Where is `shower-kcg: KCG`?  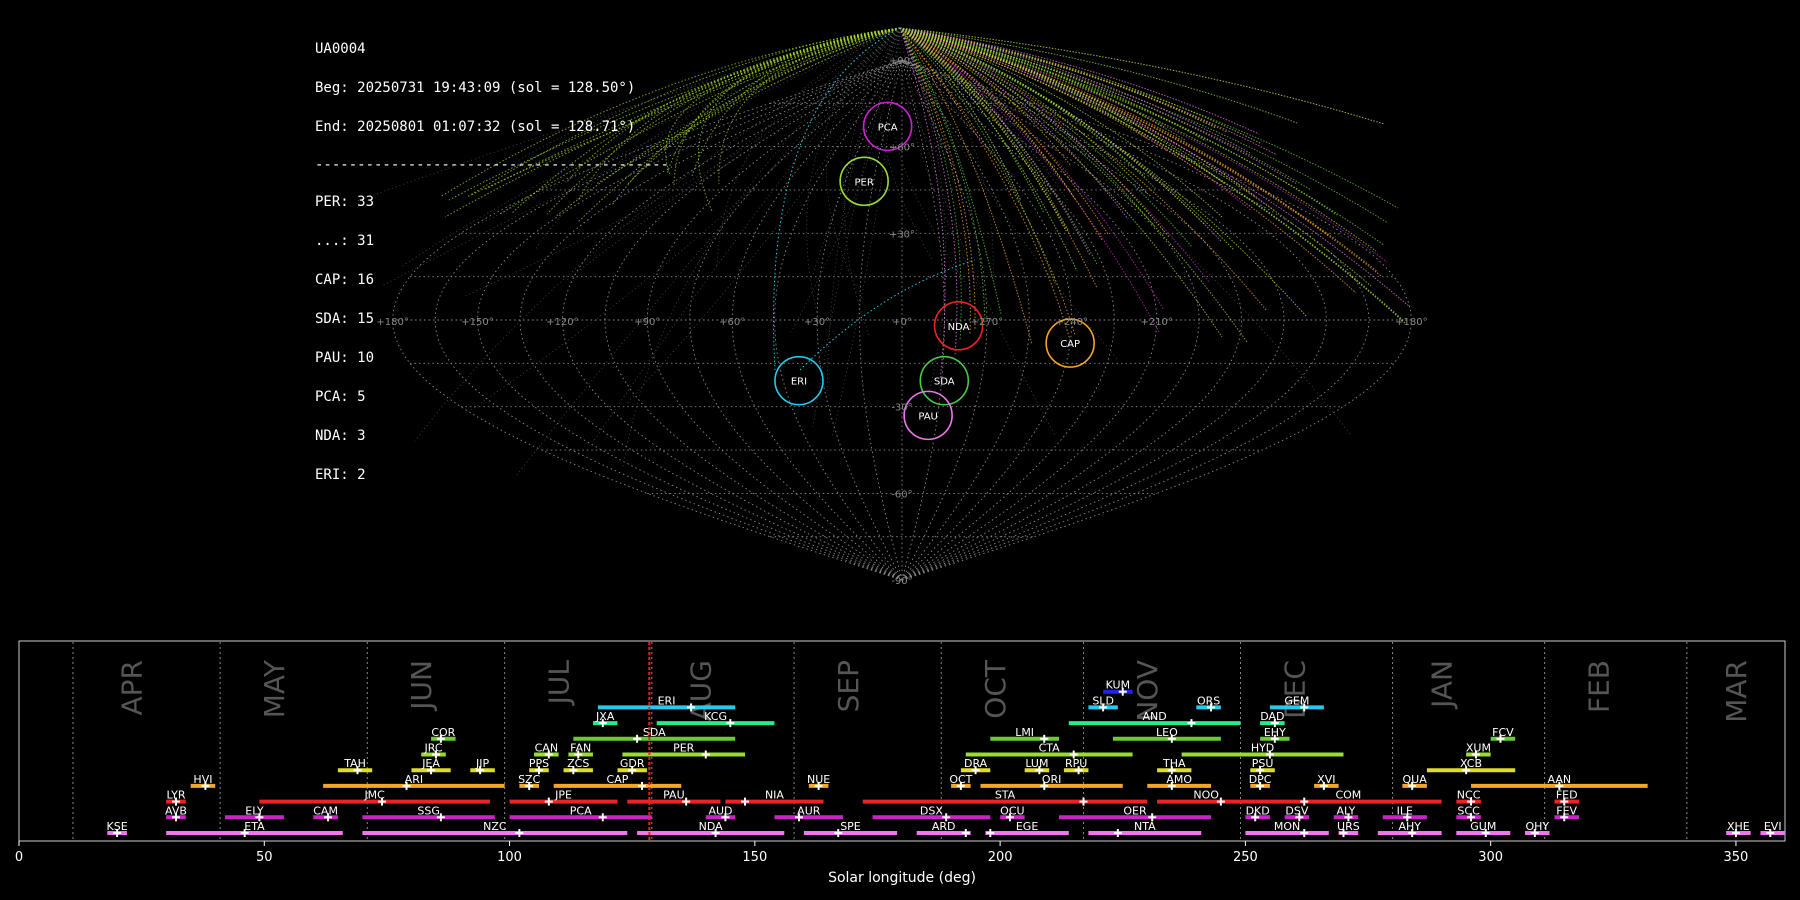 shower-kcg: KCG is located at coordinates (715, 719).